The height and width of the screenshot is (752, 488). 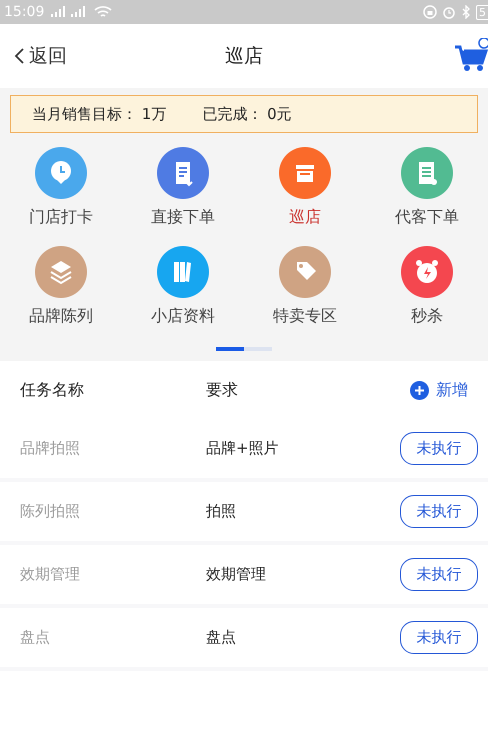 What do you see at coordinates (50, 574) in the screenshot?
I see `task-name: 效期管理` at bounding box center [50, 574].